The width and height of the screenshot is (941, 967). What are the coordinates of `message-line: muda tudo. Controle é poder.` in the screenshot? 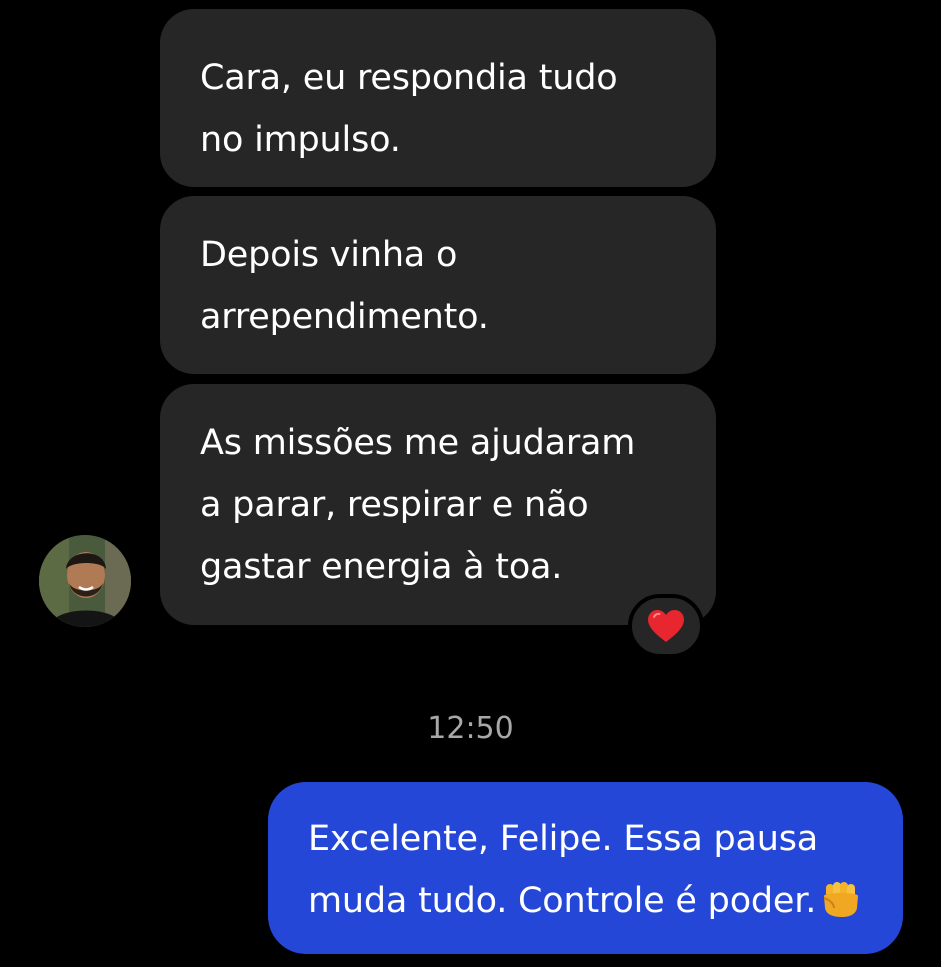 It's located at (586, 904).